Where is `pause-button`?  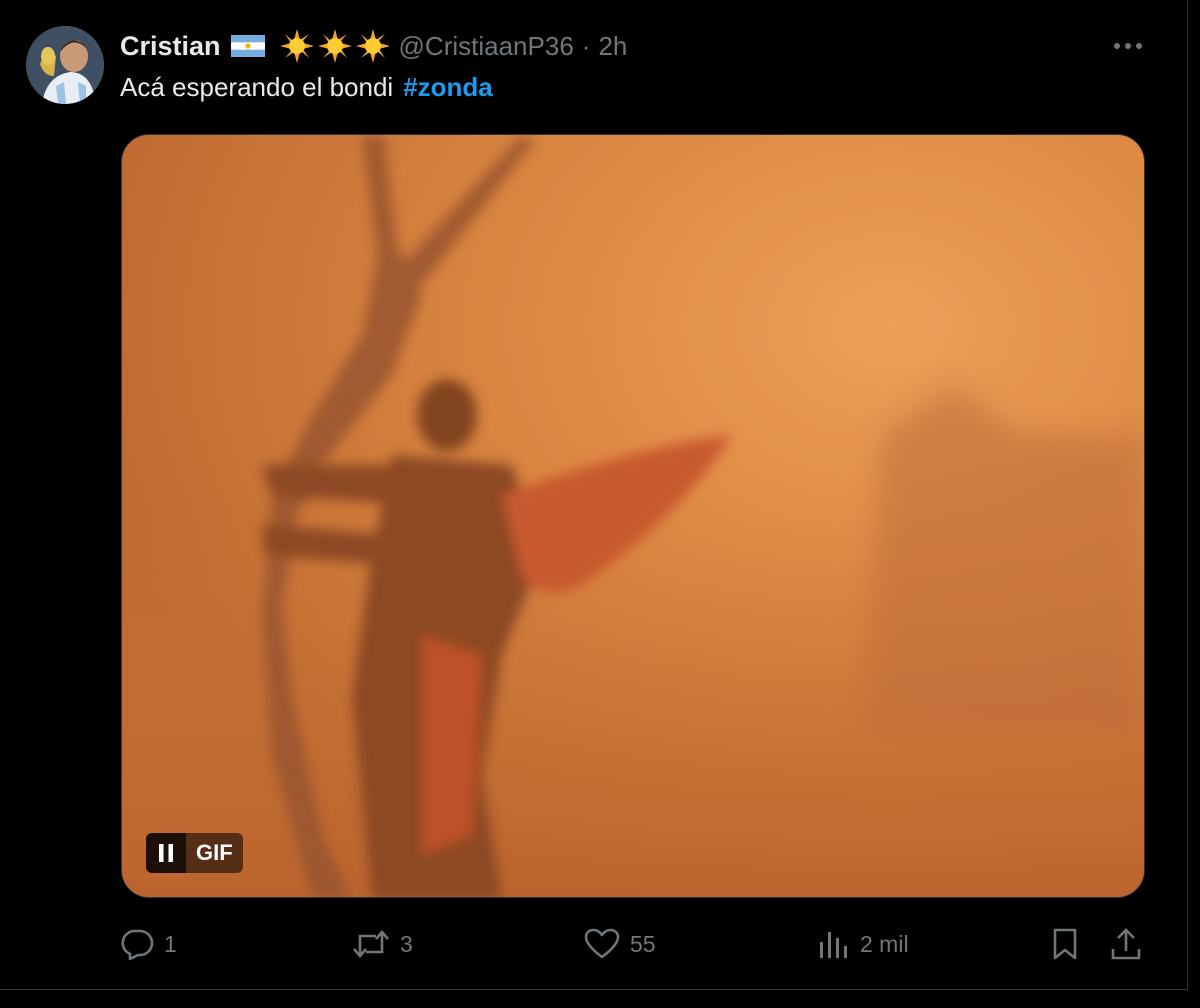
pause-button is located at coordinates (166, 853).